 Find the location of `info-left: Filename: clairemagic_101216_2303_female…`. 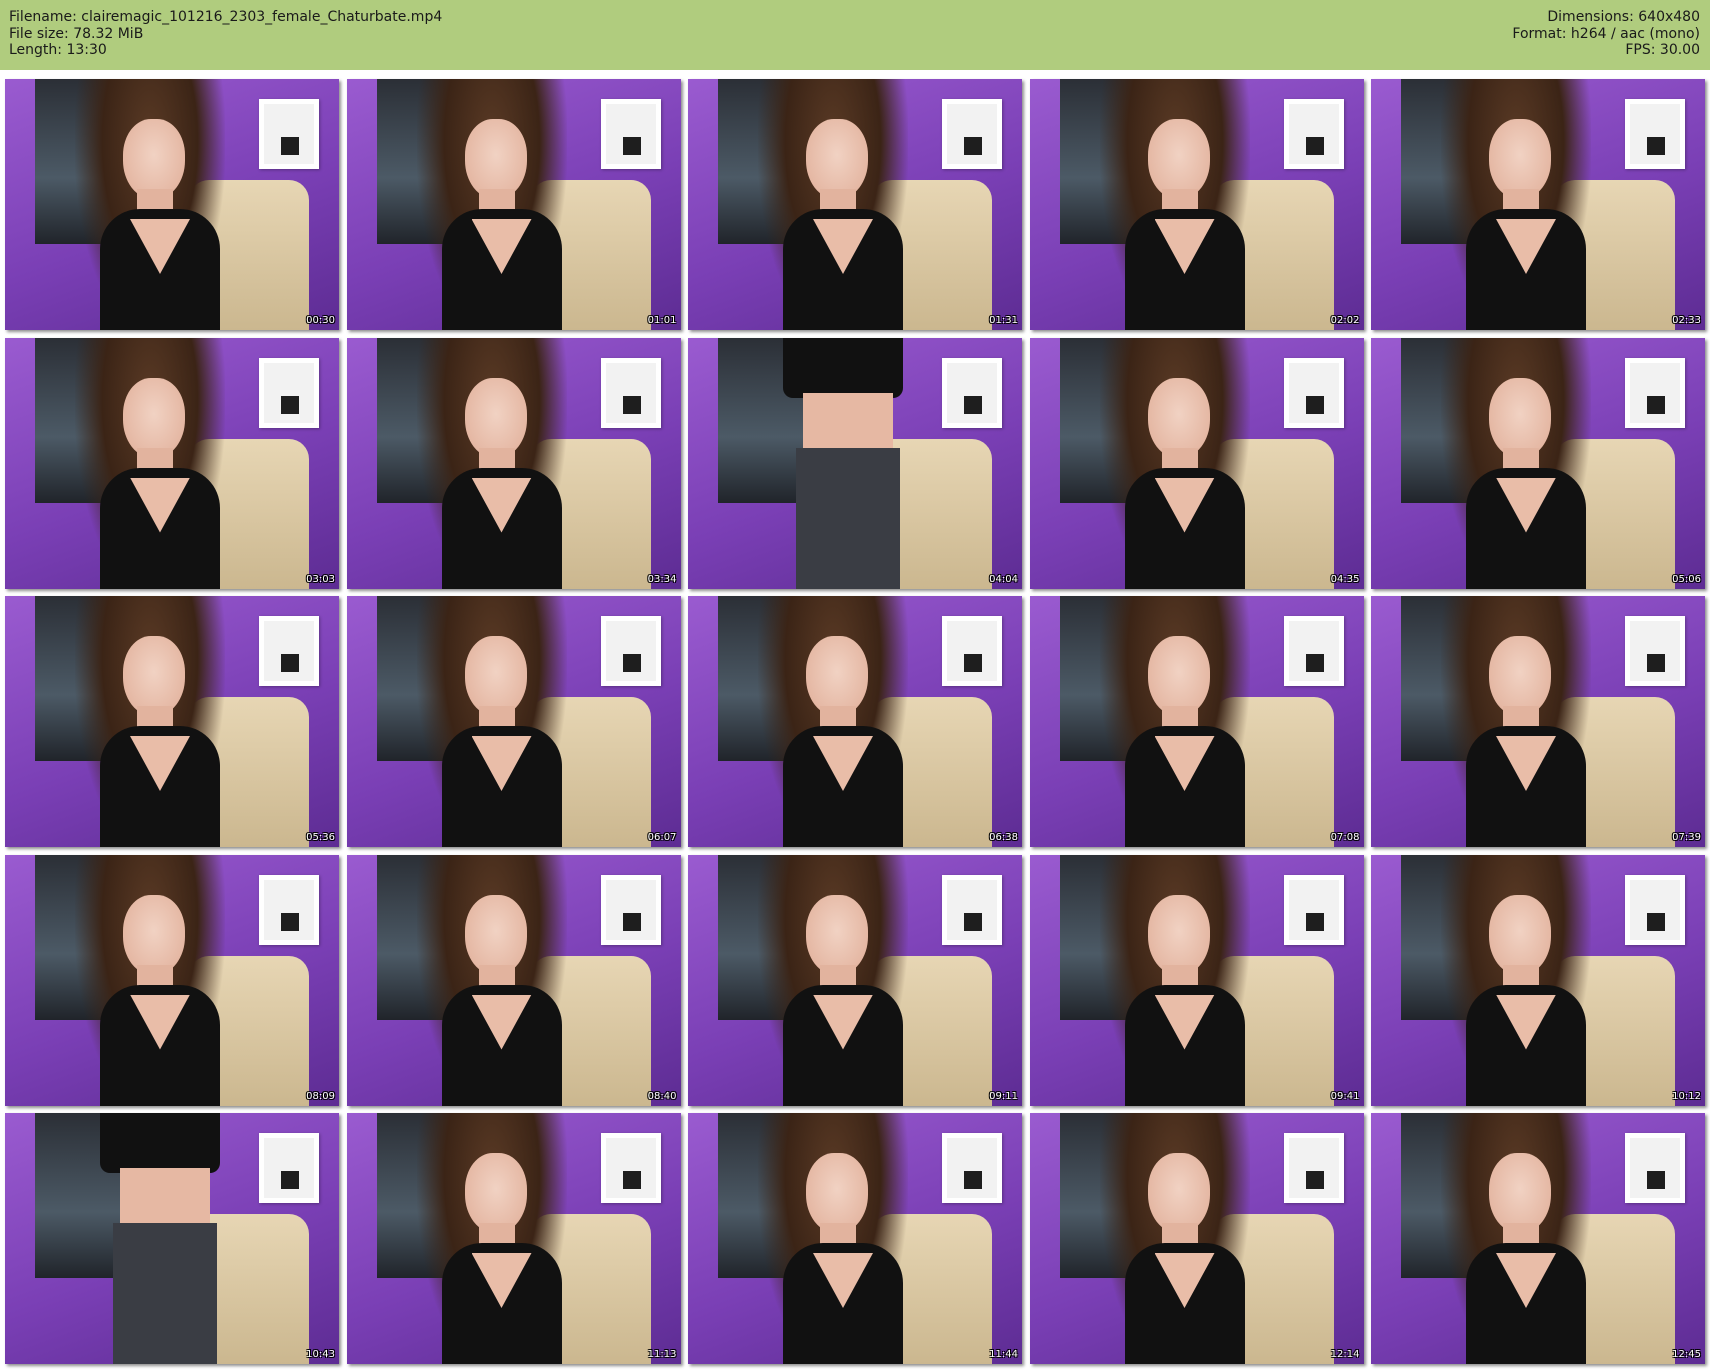

info-left: Filename: clairemagic_101216_2303_female… is located at coordinates (225, 34).